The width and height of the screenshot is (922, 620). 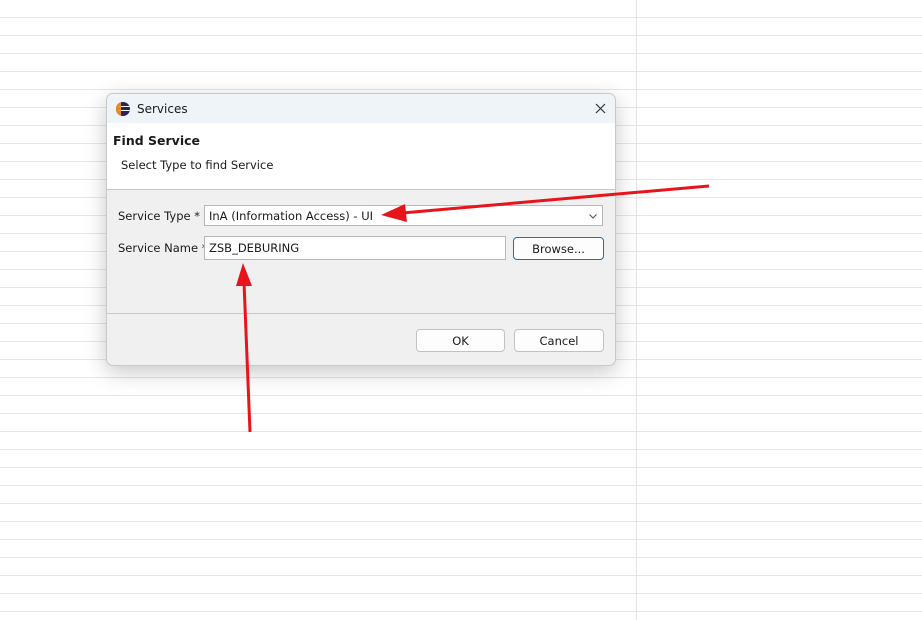 I want to click on footer-divider, so click(x=361, y=313).